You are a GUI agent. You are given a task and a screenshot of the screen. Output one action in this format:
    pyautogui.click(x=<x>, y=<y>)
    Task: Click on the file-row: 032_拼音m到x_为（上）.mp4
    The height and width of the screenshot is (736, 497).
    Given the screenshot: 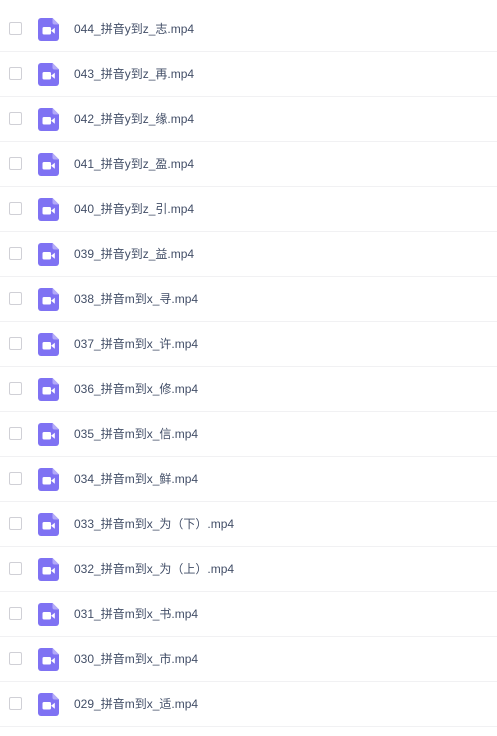 What is the action you would take?
    pyautogui.click(x=248, y=569)
    